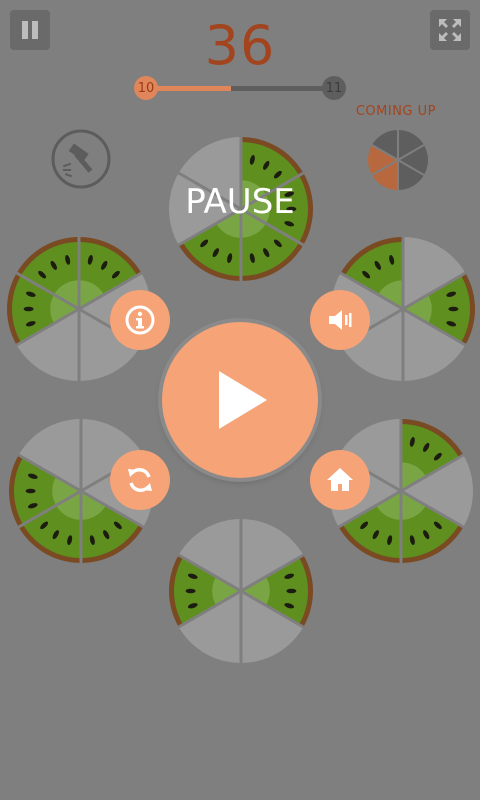  I want to click on info-icon, so click(140, 320).